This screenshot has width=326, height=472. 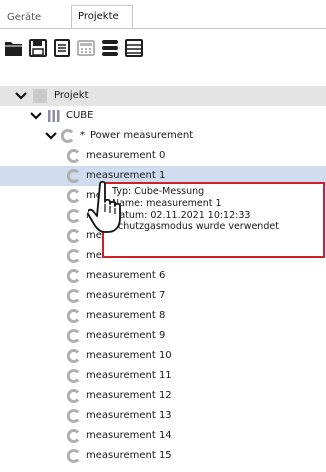 What do you see at coordinates (129, 375) in the screenshot?
I see `tree-label: measurement 11` at bounding box center [129, 375].